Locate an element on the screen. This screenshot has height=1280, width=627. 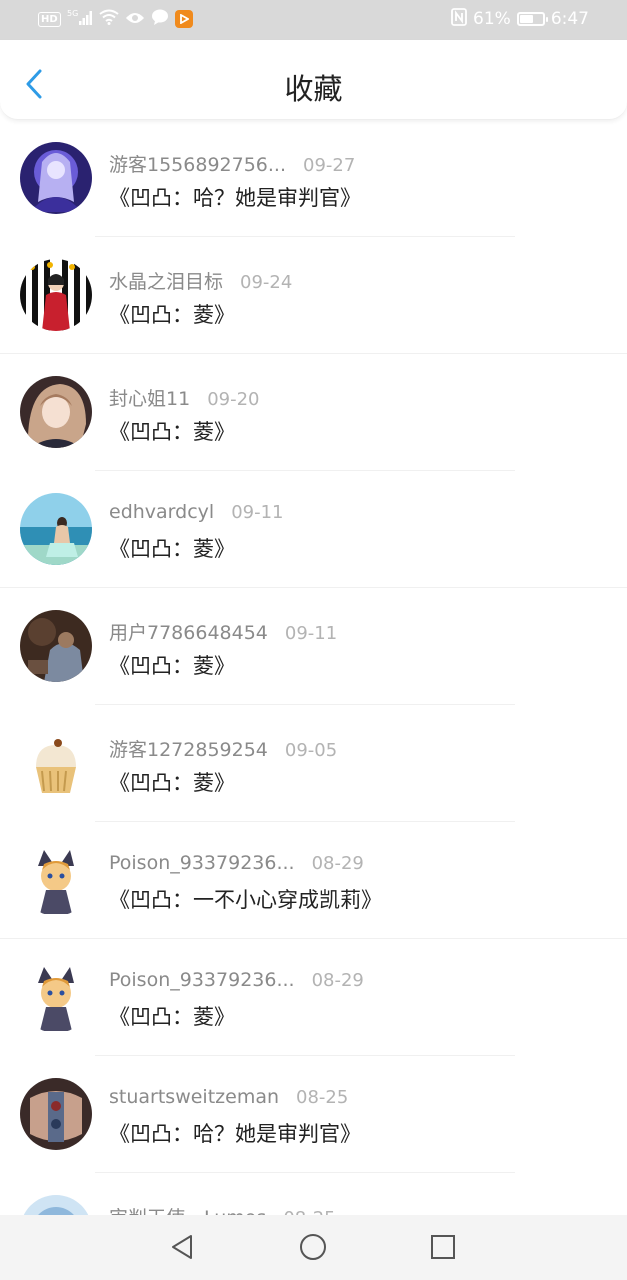
item-meta: 用户7786648454 09-11 is located at coordinates (223, 631).